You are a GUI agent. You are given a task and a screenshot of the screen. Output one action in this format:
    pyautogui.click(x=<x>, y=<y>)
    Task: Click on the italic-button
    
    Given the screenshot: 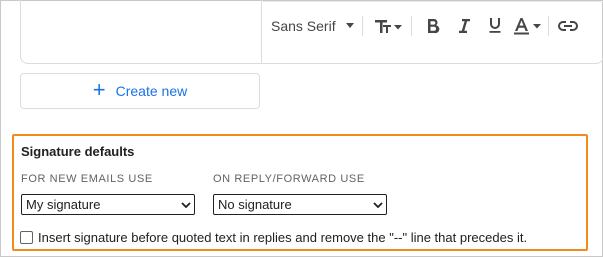 What is the action you would take?
    pyautogui.click(x=464, y=26)
    